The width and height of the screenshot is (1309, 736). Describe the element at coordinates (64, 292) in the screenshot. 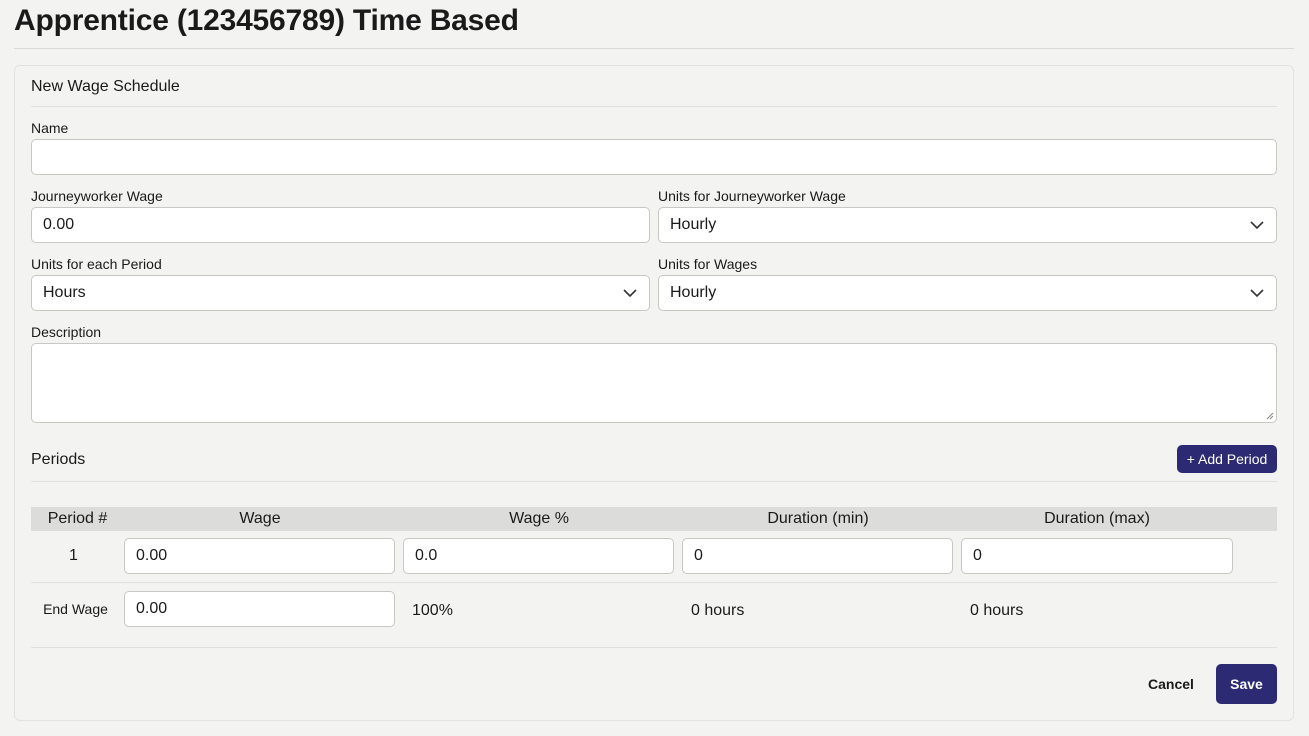

I see `units-each-period-value: Hours` at that location.